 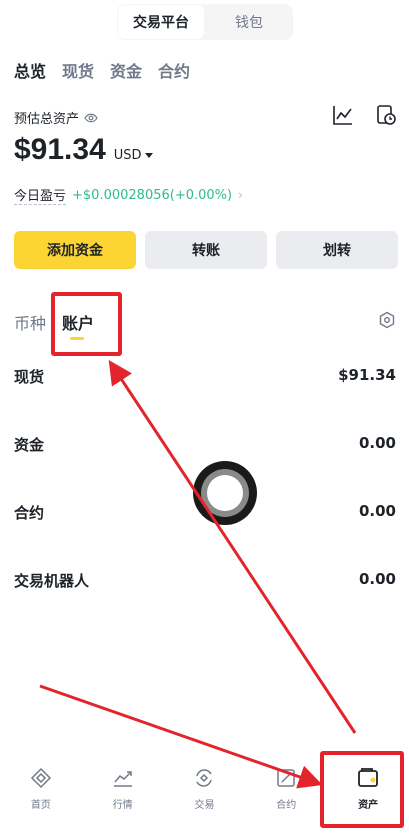 What do you see at coordinates (387, 320) in the screenshot?
I see `hexagon-settings-icon` at bounding box center [387, 320].